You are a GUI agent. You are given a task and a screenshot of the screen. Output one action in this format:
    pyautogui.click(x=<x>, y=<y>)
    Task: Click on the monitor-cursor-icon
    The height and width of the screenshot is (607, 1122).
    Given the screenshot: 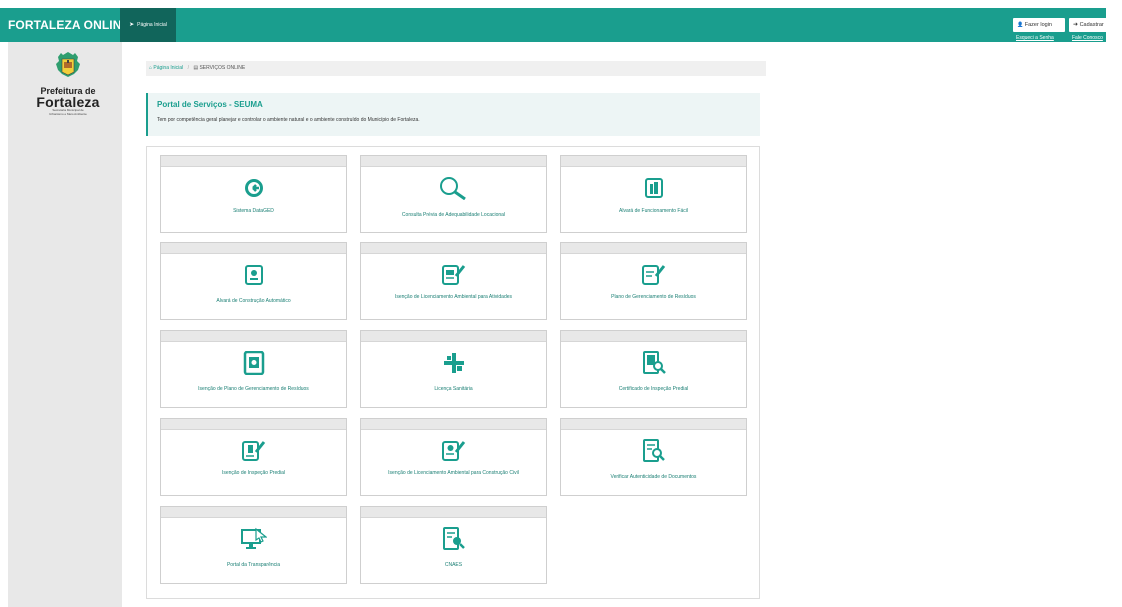 What is the action you would take?
    pyautogui.click(x=254, y=539)
    